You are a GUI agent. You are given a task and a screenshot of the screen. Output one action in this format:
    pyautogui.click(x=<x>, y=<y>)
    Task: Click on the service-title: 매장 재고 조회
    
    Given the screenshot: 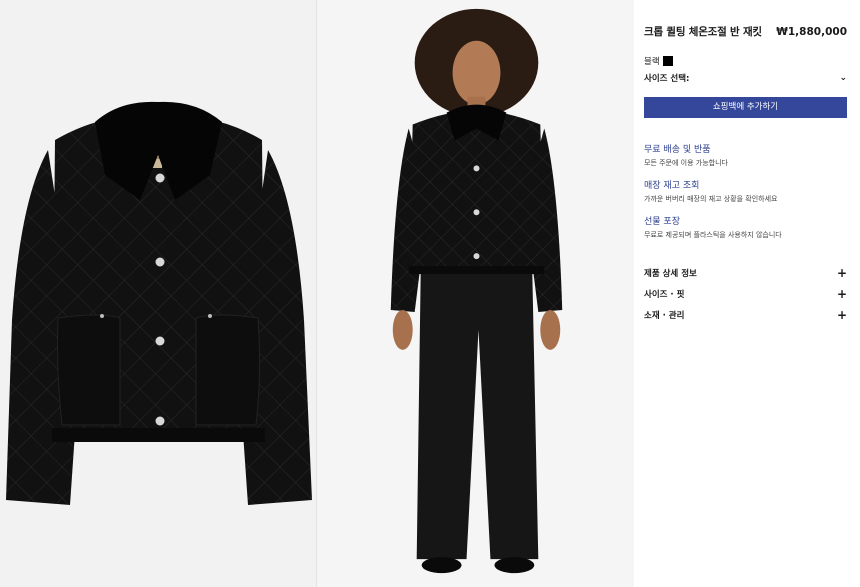 What is the action you would take?
    pyautogui.click(x=745, y=184)
    